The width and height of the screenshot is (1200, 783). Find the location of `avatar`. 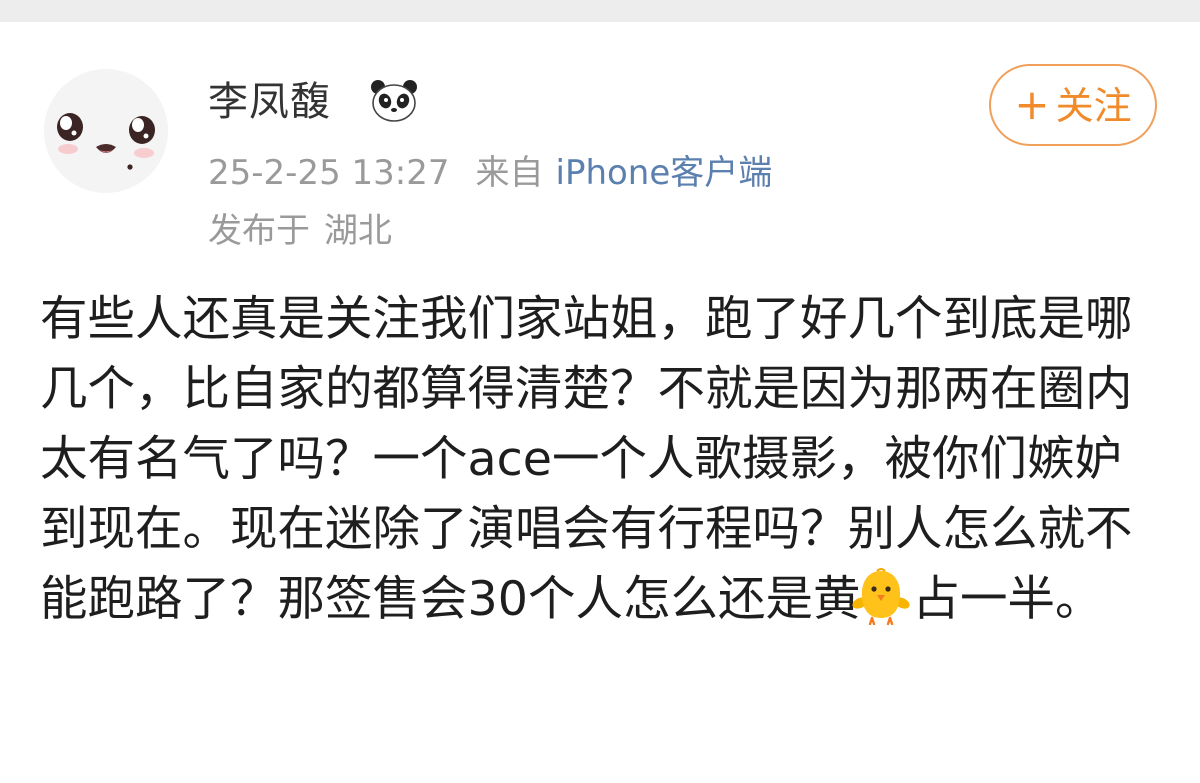

avatar is located at coordinates (106, 131).